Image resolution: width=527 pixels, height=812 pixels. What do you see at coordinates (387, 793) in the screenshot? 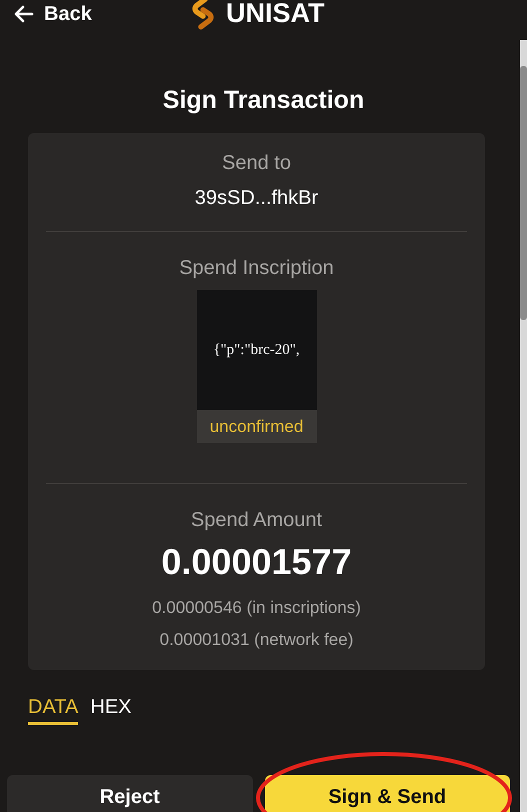
I see `sign-send-button: Sign & Send` at bounding box center [387, 793].